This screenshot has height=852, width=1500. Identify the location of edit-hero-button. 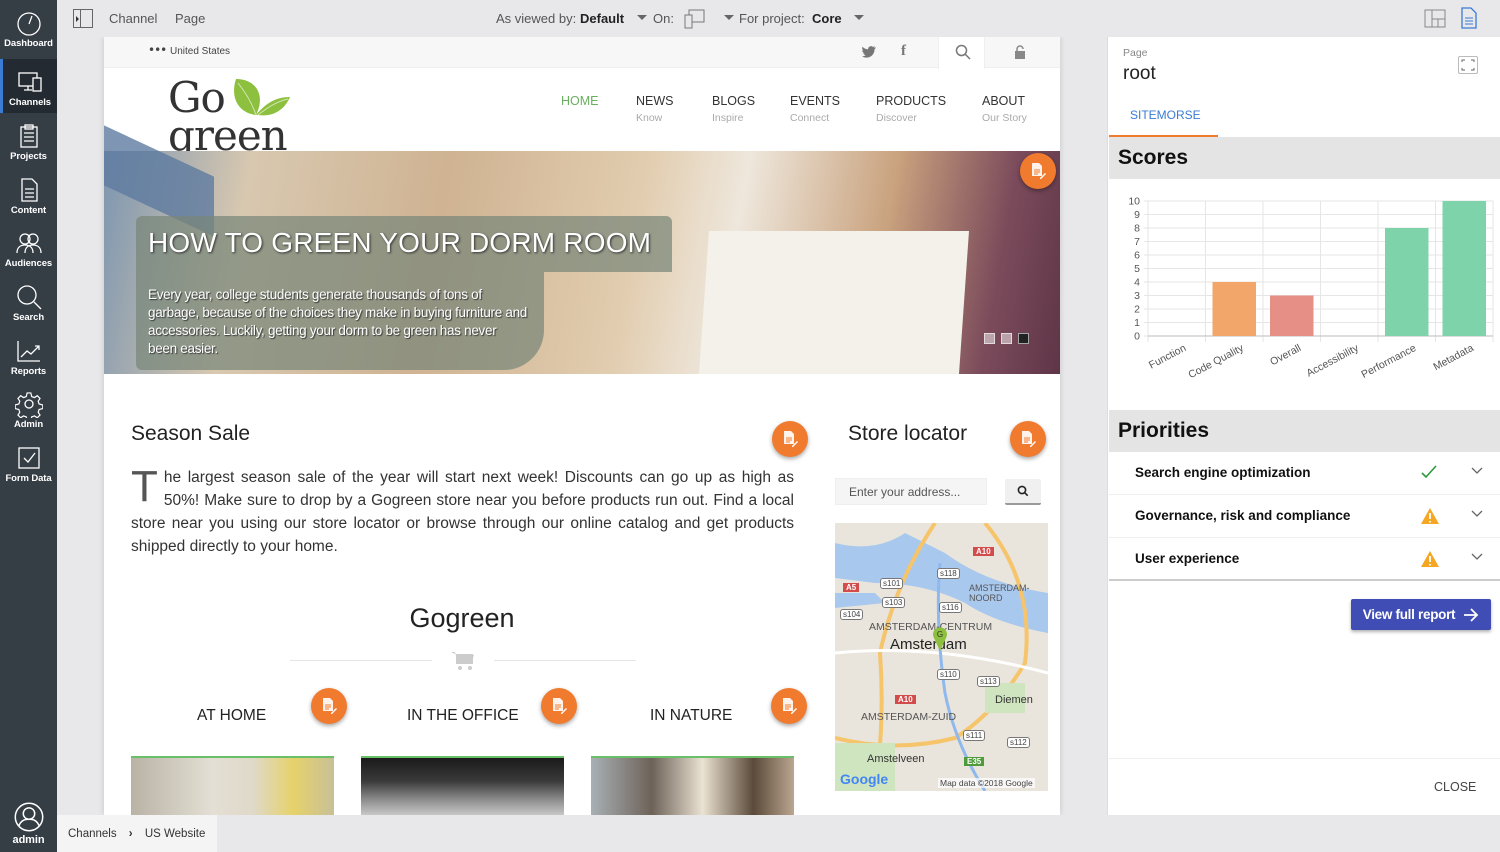
(1038, 171).